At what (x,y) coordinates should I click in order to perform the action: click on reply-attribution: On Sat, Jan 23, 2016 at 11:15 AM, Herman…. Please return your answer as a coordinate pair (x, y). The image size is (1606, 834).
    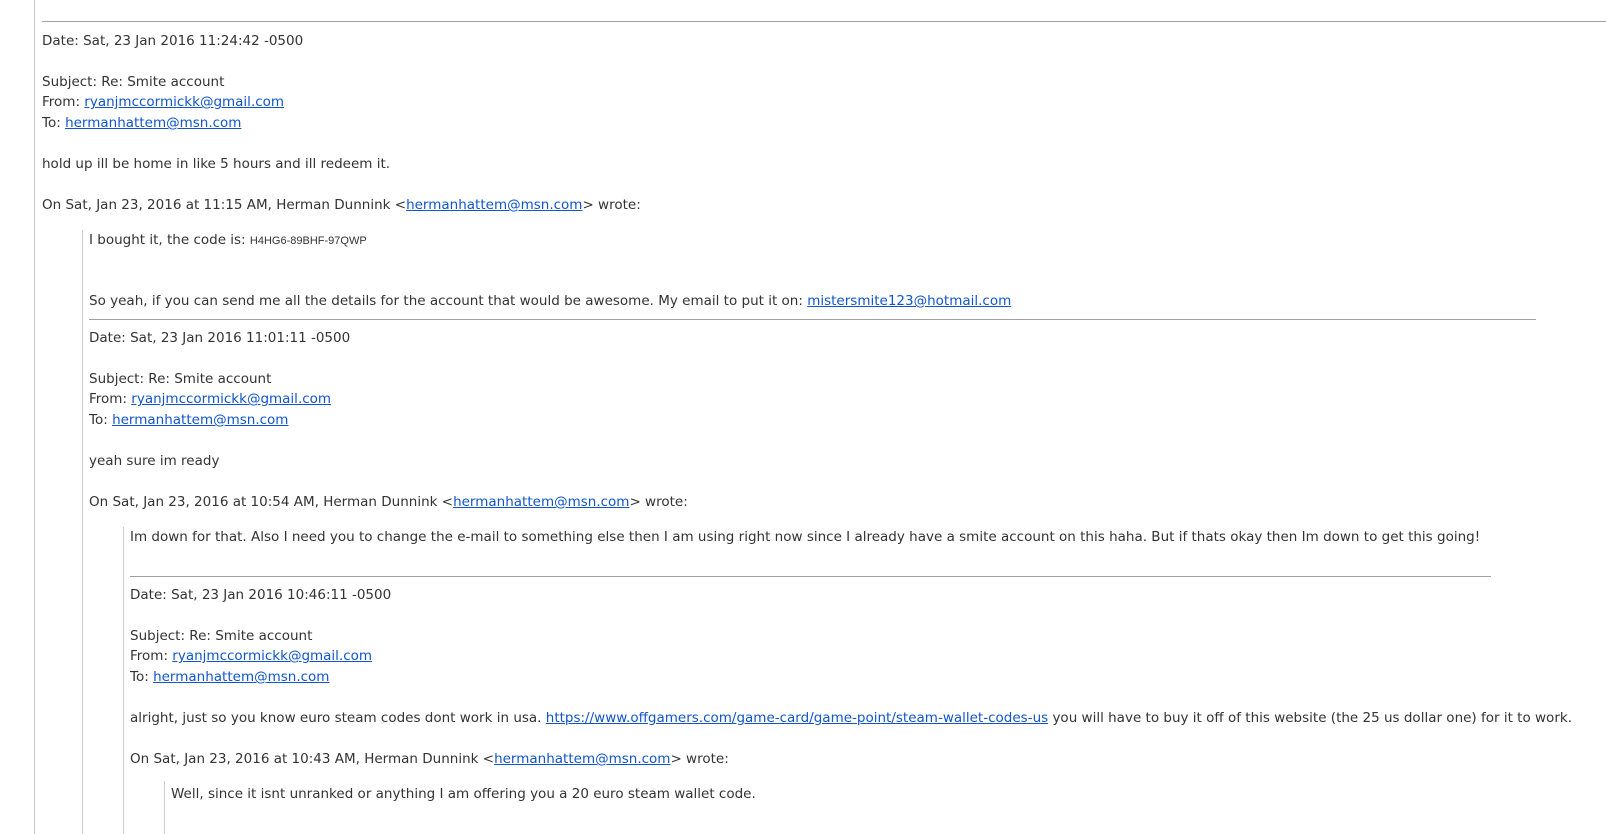
    Looking at the image, I should click on (341, 205).